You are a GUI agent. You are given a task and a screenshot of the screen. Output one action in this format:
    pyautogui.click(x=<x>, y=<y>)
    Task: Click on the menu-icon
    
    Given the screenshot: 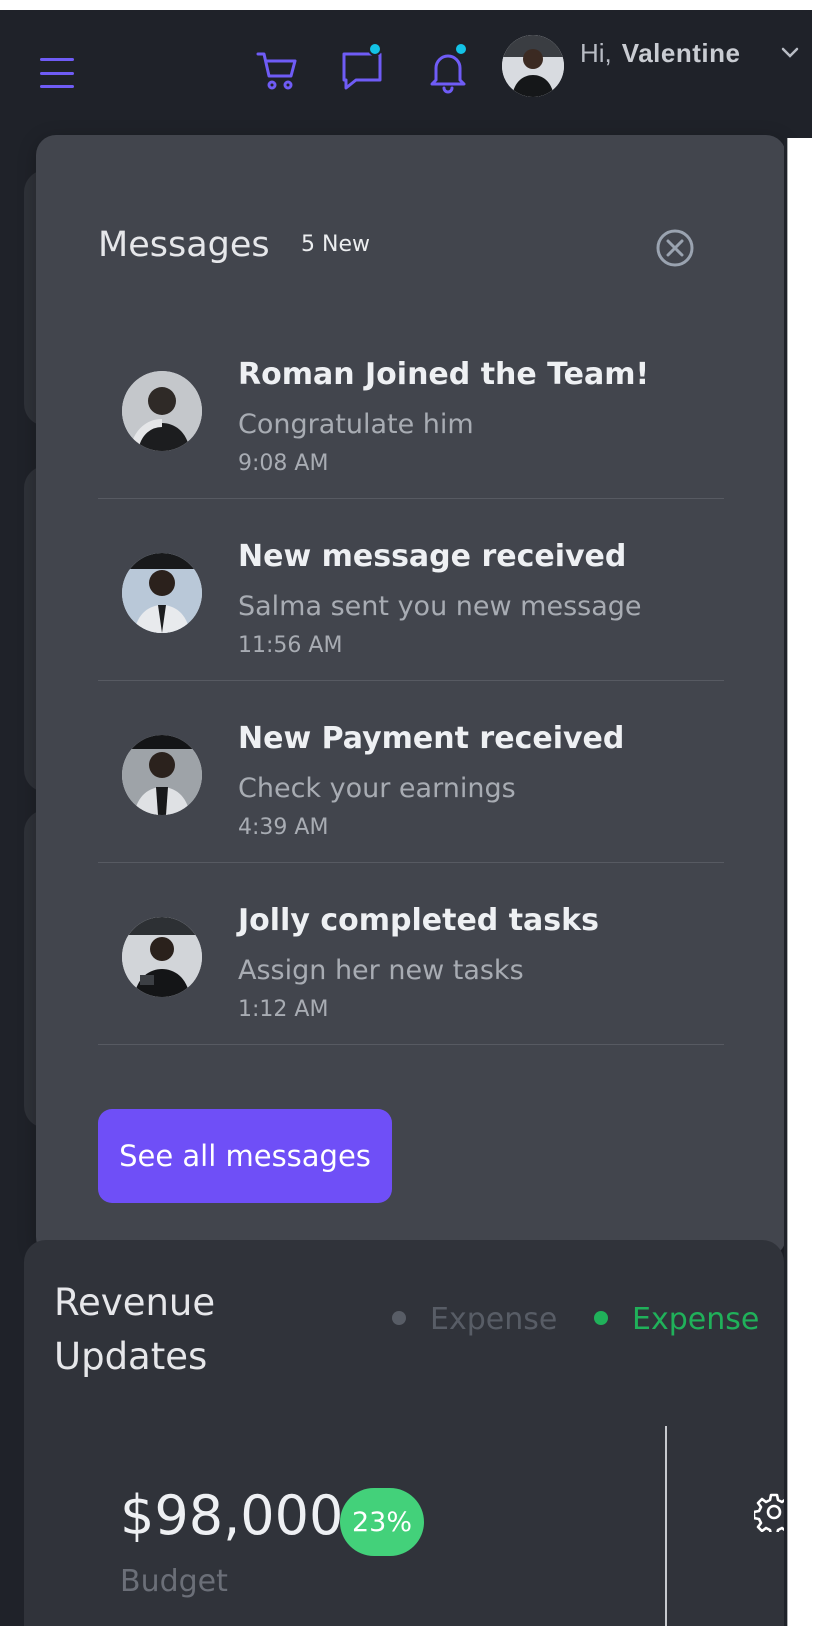 What is the action you would take?
    pyautogui.click(x=57, y=73)
    